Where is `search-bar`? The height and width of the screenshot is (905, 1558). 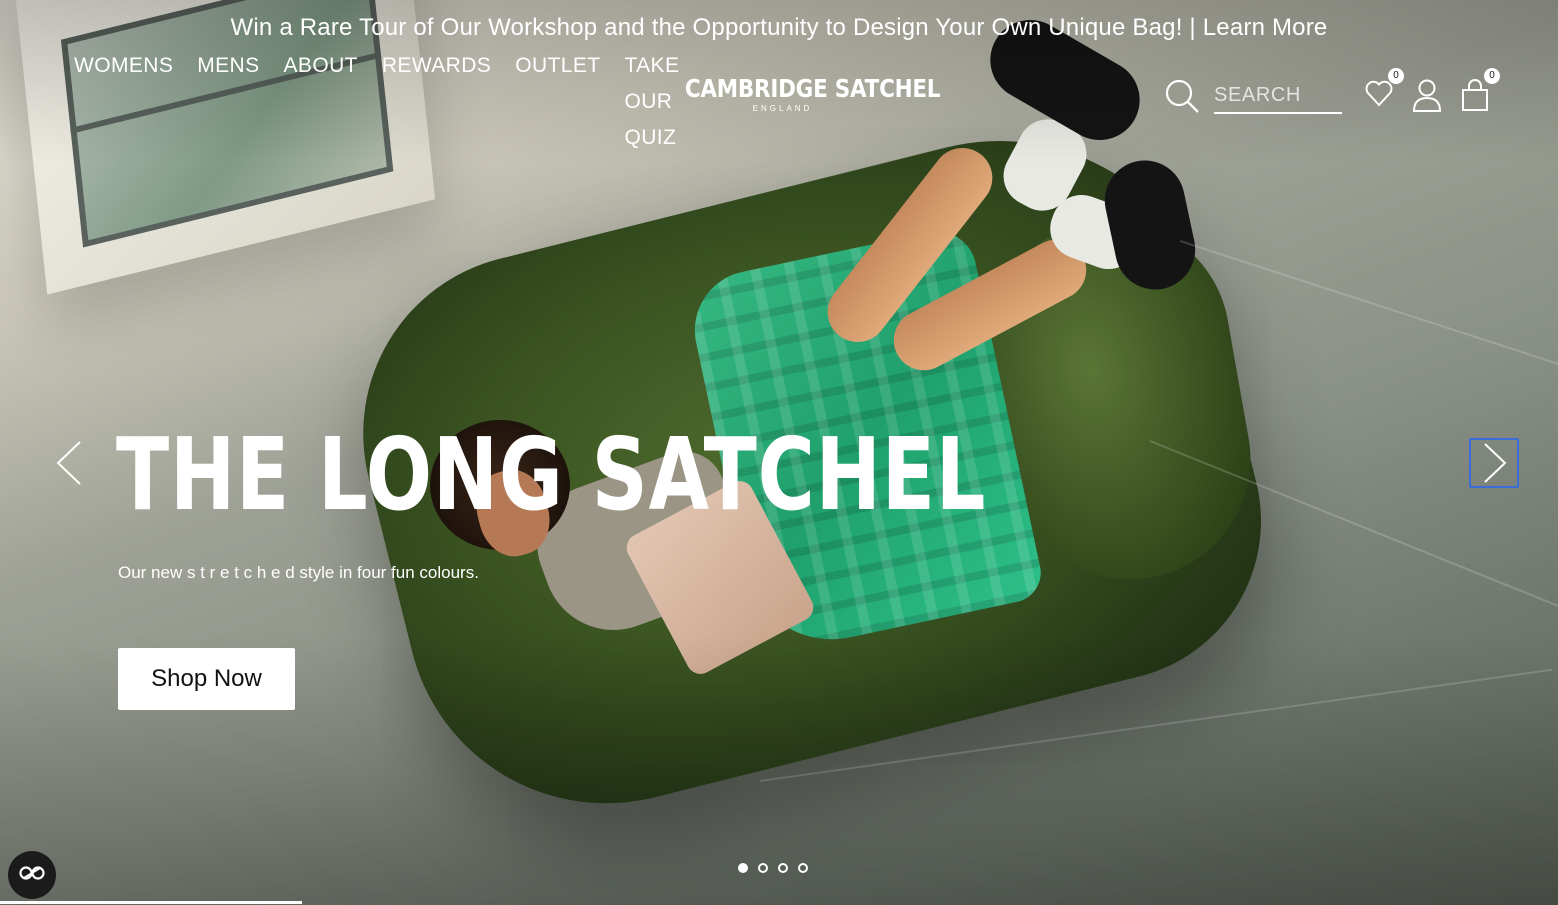
search-bar is located at coordinates (1253, 96).